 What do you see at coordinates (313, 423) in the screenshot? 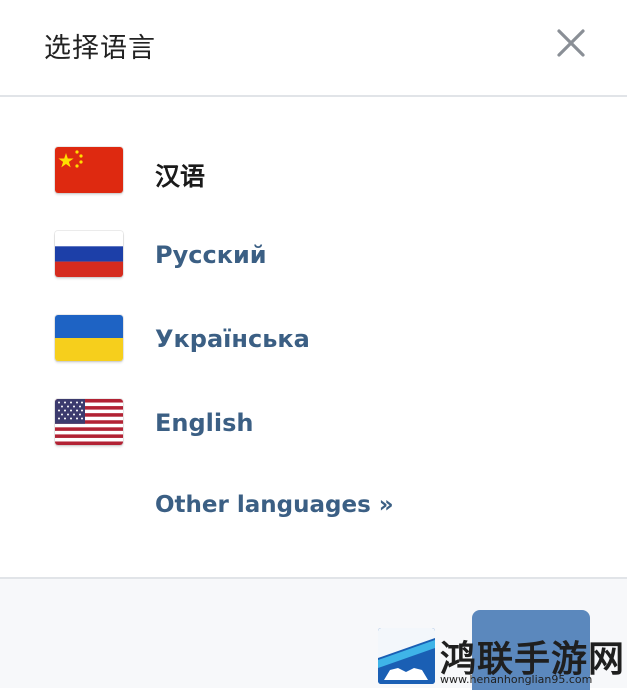
I see `language-option-english: English` at bounding box center [313, 423].